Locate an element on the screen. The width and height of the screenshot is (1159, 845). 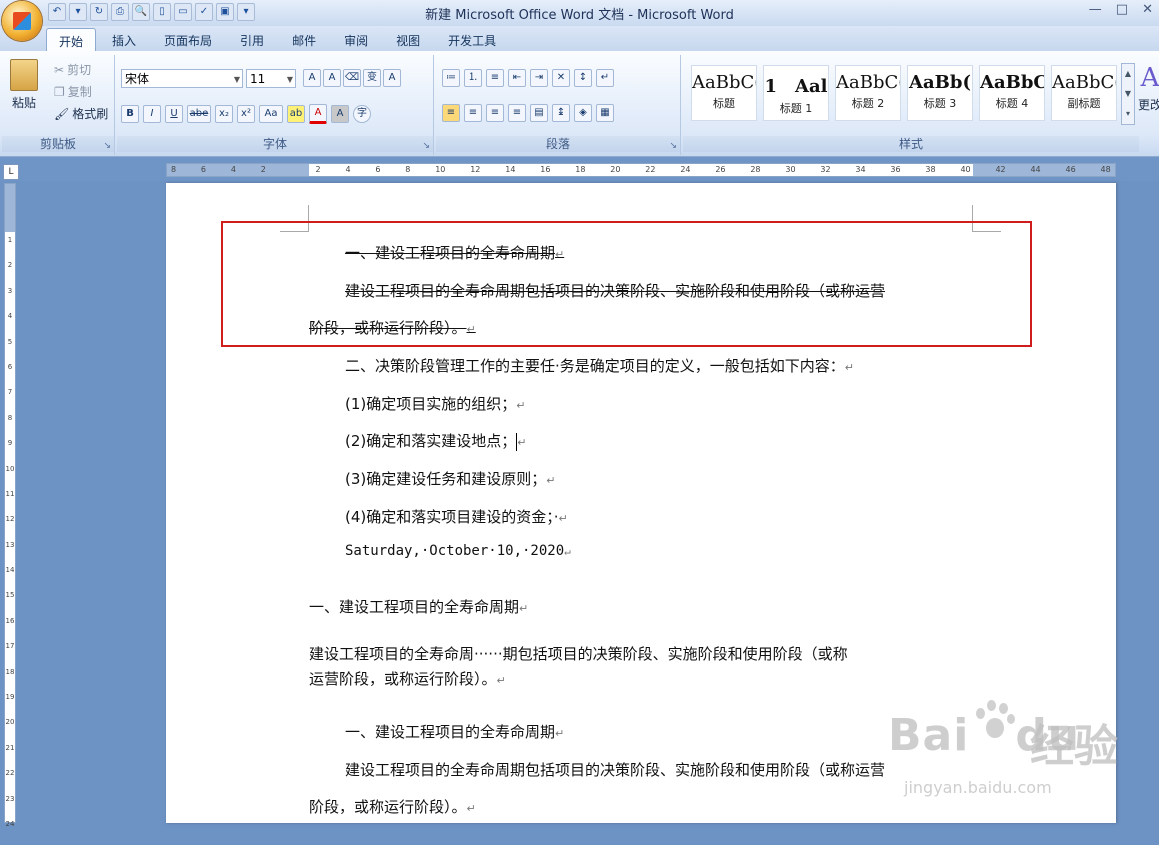
show-marks-icon: ↵ is located at coordinates (605, 78).